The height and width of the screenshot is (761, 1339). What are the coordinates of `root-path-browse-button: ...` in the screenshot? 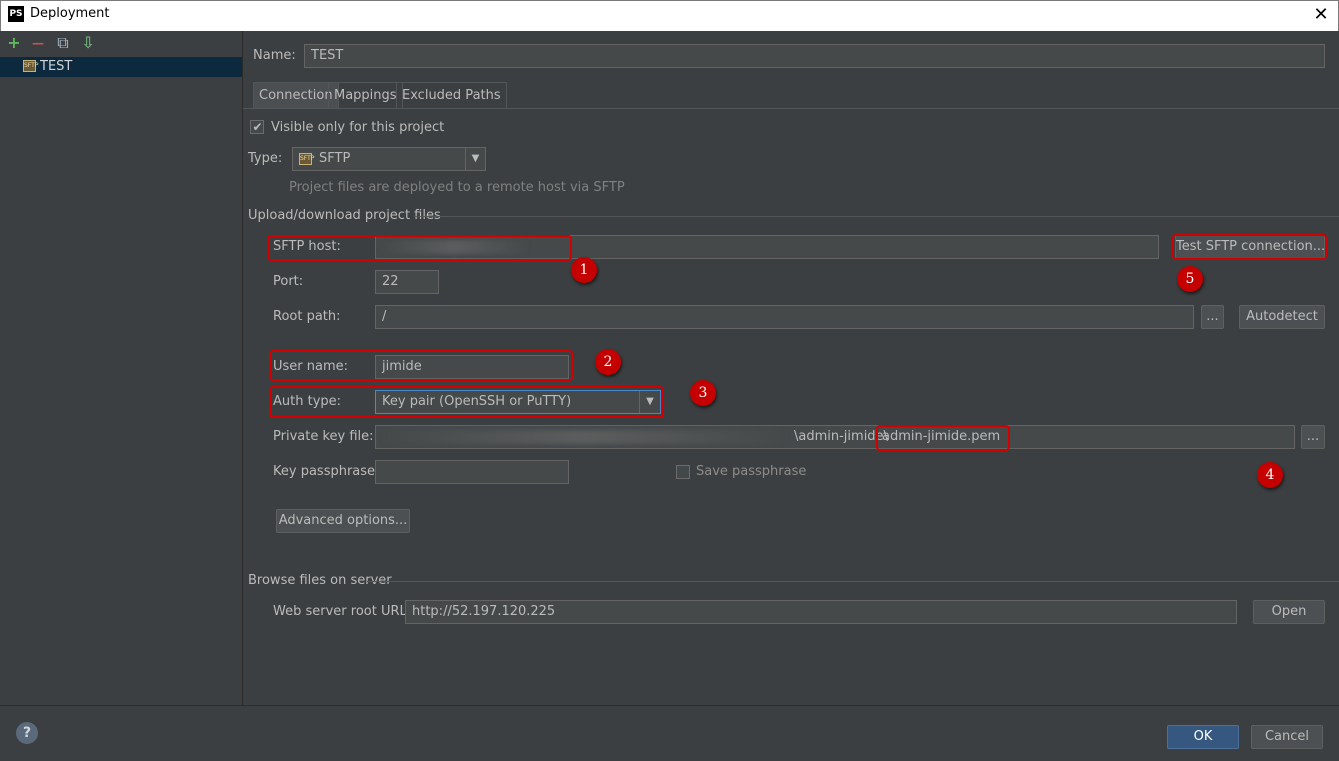 It's located at (1212, 317).